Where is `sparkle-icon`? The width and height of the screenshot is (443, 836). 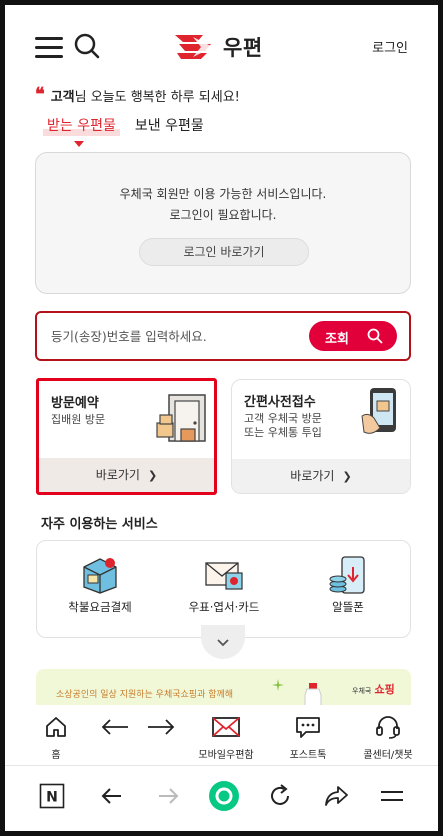
sparkle-icon is located at coordinates (278, 685).